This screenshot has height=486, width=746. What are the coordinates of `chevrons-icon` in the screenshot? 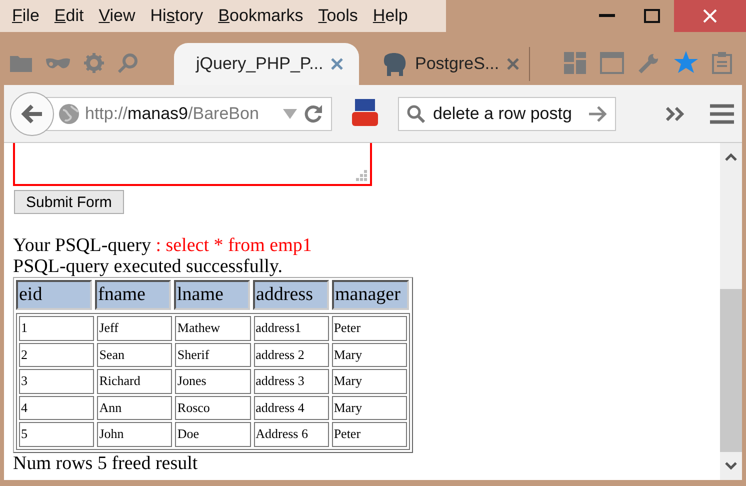 It's located at (675, 113).